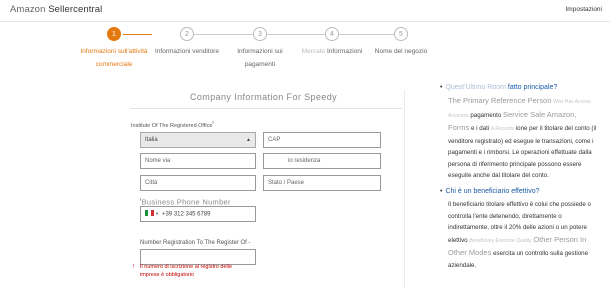  Describe the element at coordinates (519, 87) in the screenshot. I see `help-question-primary-contact: • Quest'Ultimo Room fatto principale?` at that location.